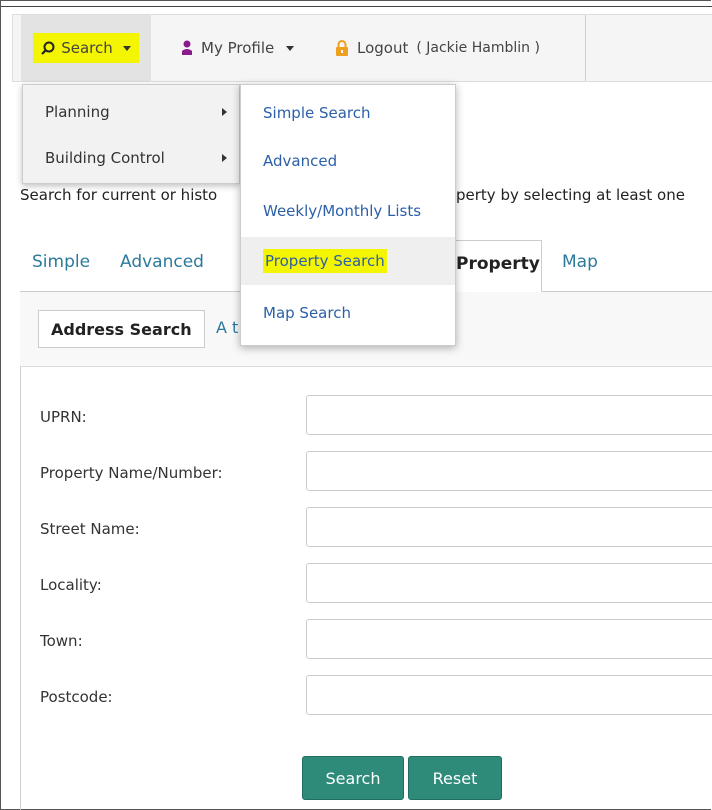  I want to click on street-name-label: Street Name:, so click(90, 529).